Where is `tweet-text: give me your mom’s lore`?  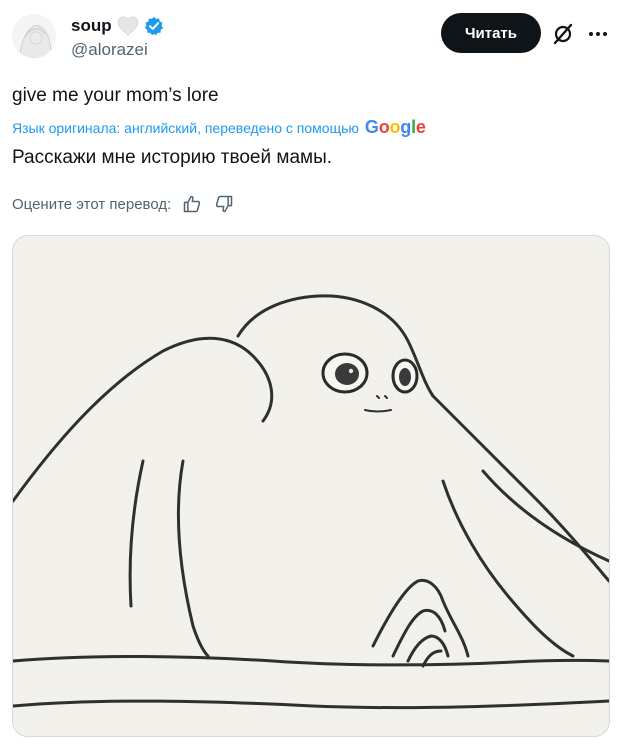 tweet-text: give me your mom’s lore is located at coordinates (115, 95).